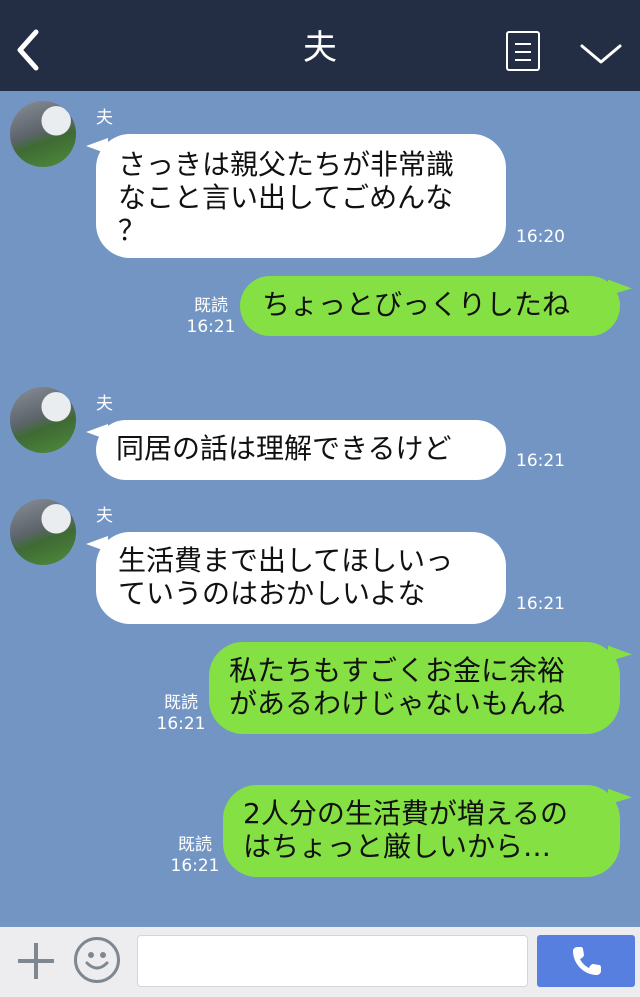 The width and height of the screenshot is (640, 997). I want to click on chat-header: 夫, so click(320, 45).